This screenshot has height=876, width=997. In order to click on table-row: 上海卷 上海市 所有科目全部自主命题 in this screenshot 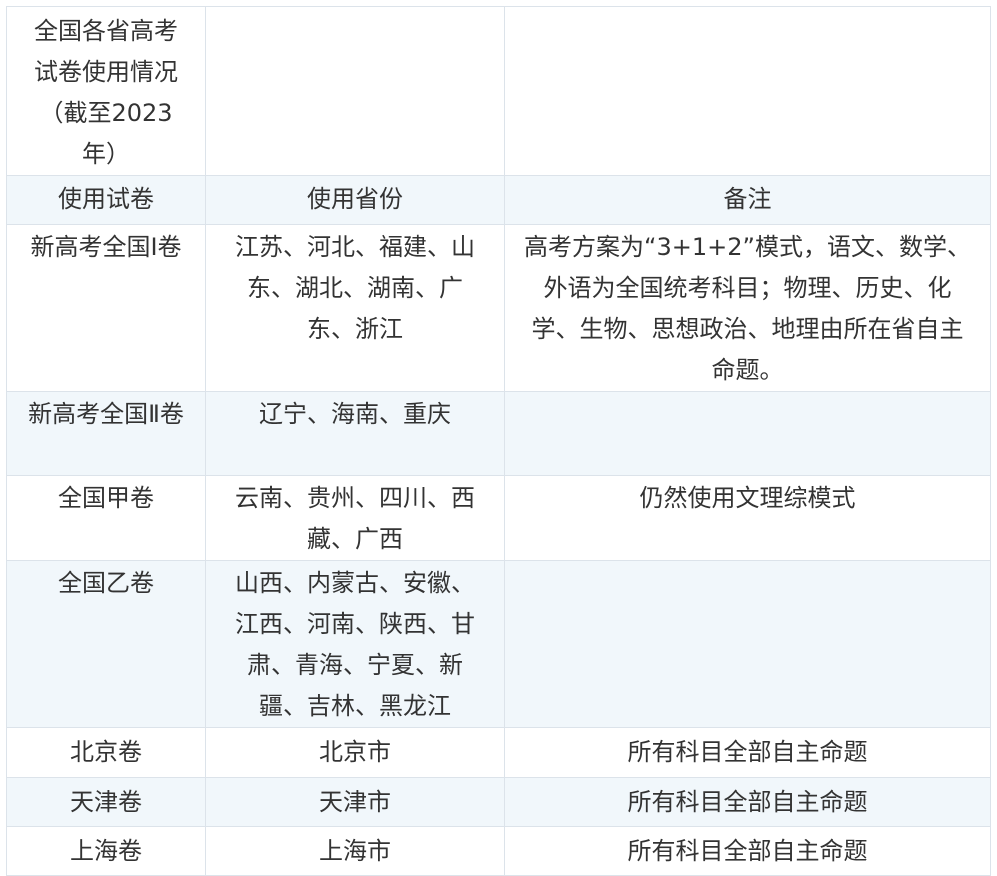, I will do `click(498, 851)`.